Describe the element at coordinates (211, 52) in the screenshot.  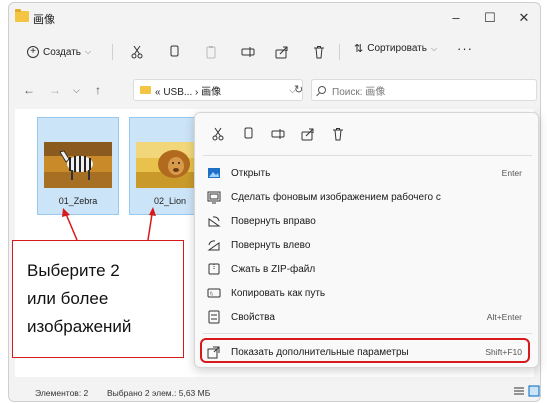
I see `paste-icon` at that location.